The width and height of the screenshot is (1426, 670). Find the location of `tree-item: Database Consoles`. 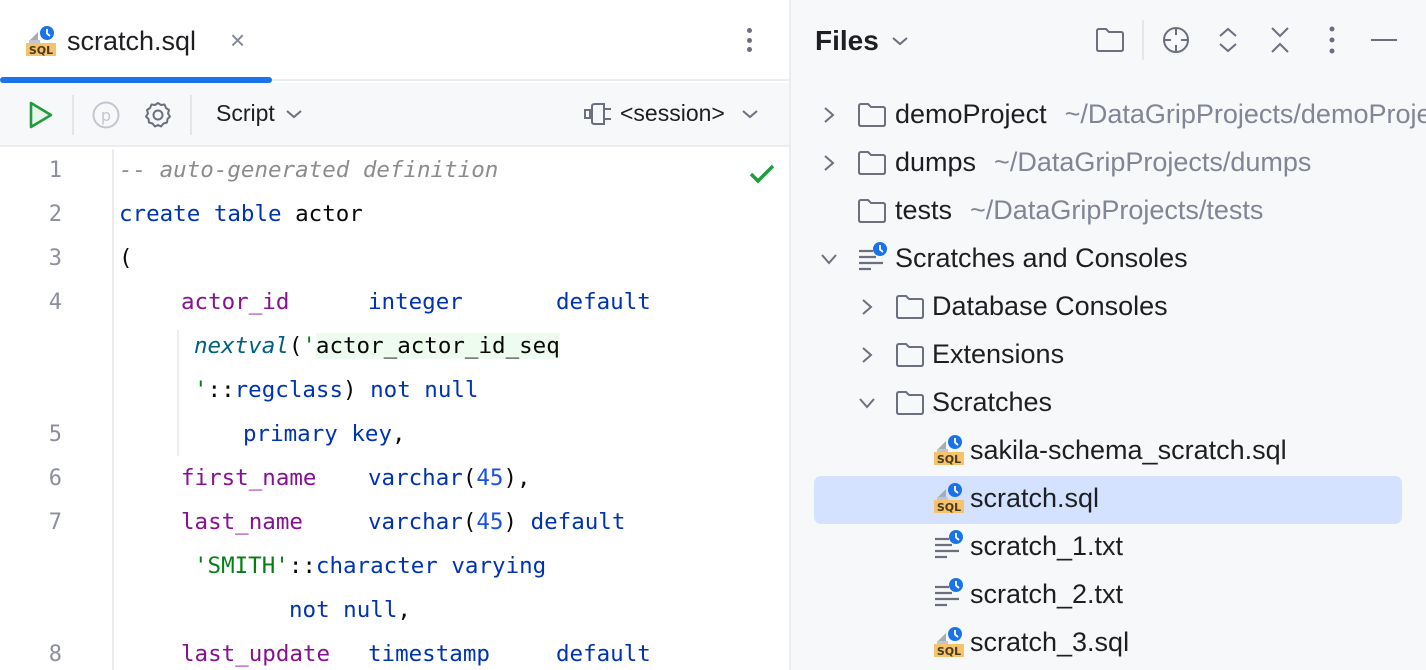

tree-item: Database Consoles is located at coordinates (1108, 307).